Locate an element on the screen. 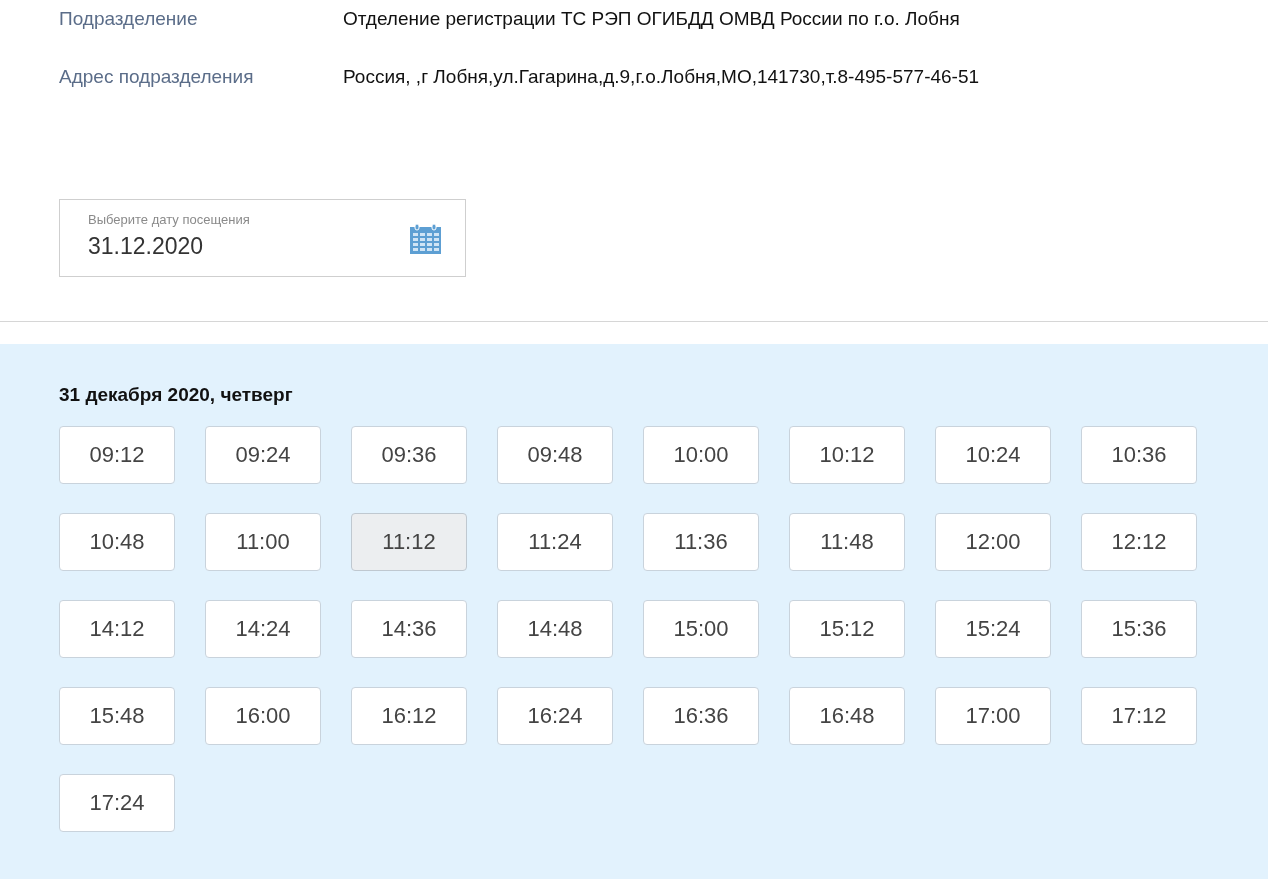  time-slot-button: 14:36 is located at coordinates (409, 629).